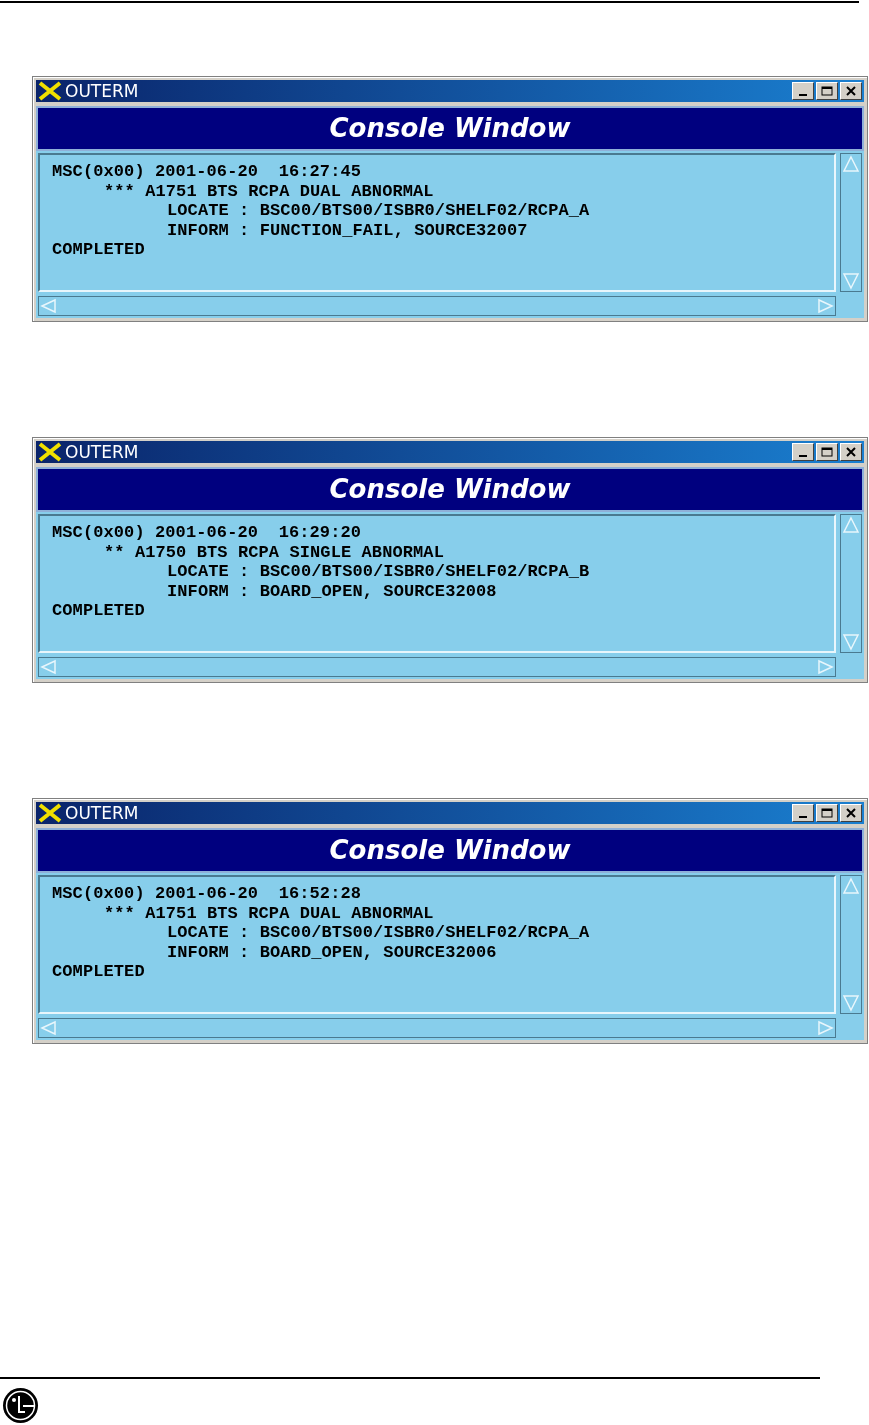  Describe the element at coordinates (347, 230) in the screenshot. I see `console-line: INFORM : FUNCTION_FAIL, SOURCE32007` at that location.